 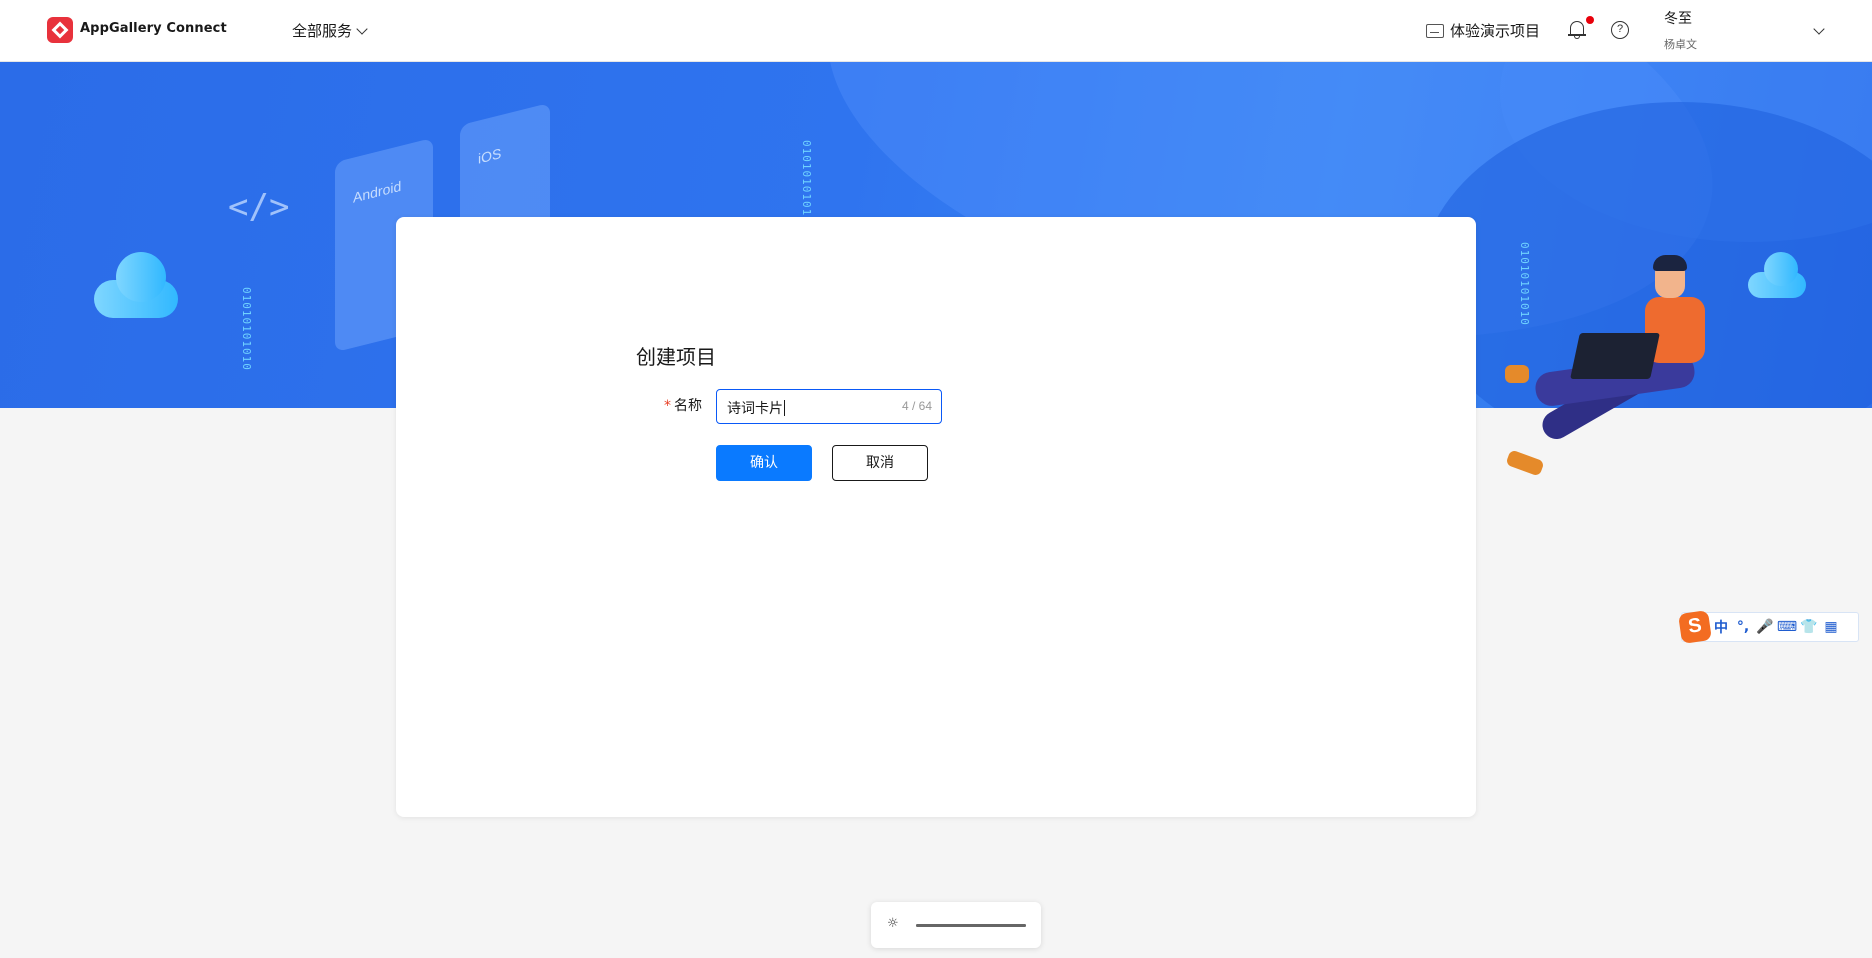 What do you see at coordinates (1577, 29) in the screenshot?
I see `bell-icon` at bounding box center [1577, 29].